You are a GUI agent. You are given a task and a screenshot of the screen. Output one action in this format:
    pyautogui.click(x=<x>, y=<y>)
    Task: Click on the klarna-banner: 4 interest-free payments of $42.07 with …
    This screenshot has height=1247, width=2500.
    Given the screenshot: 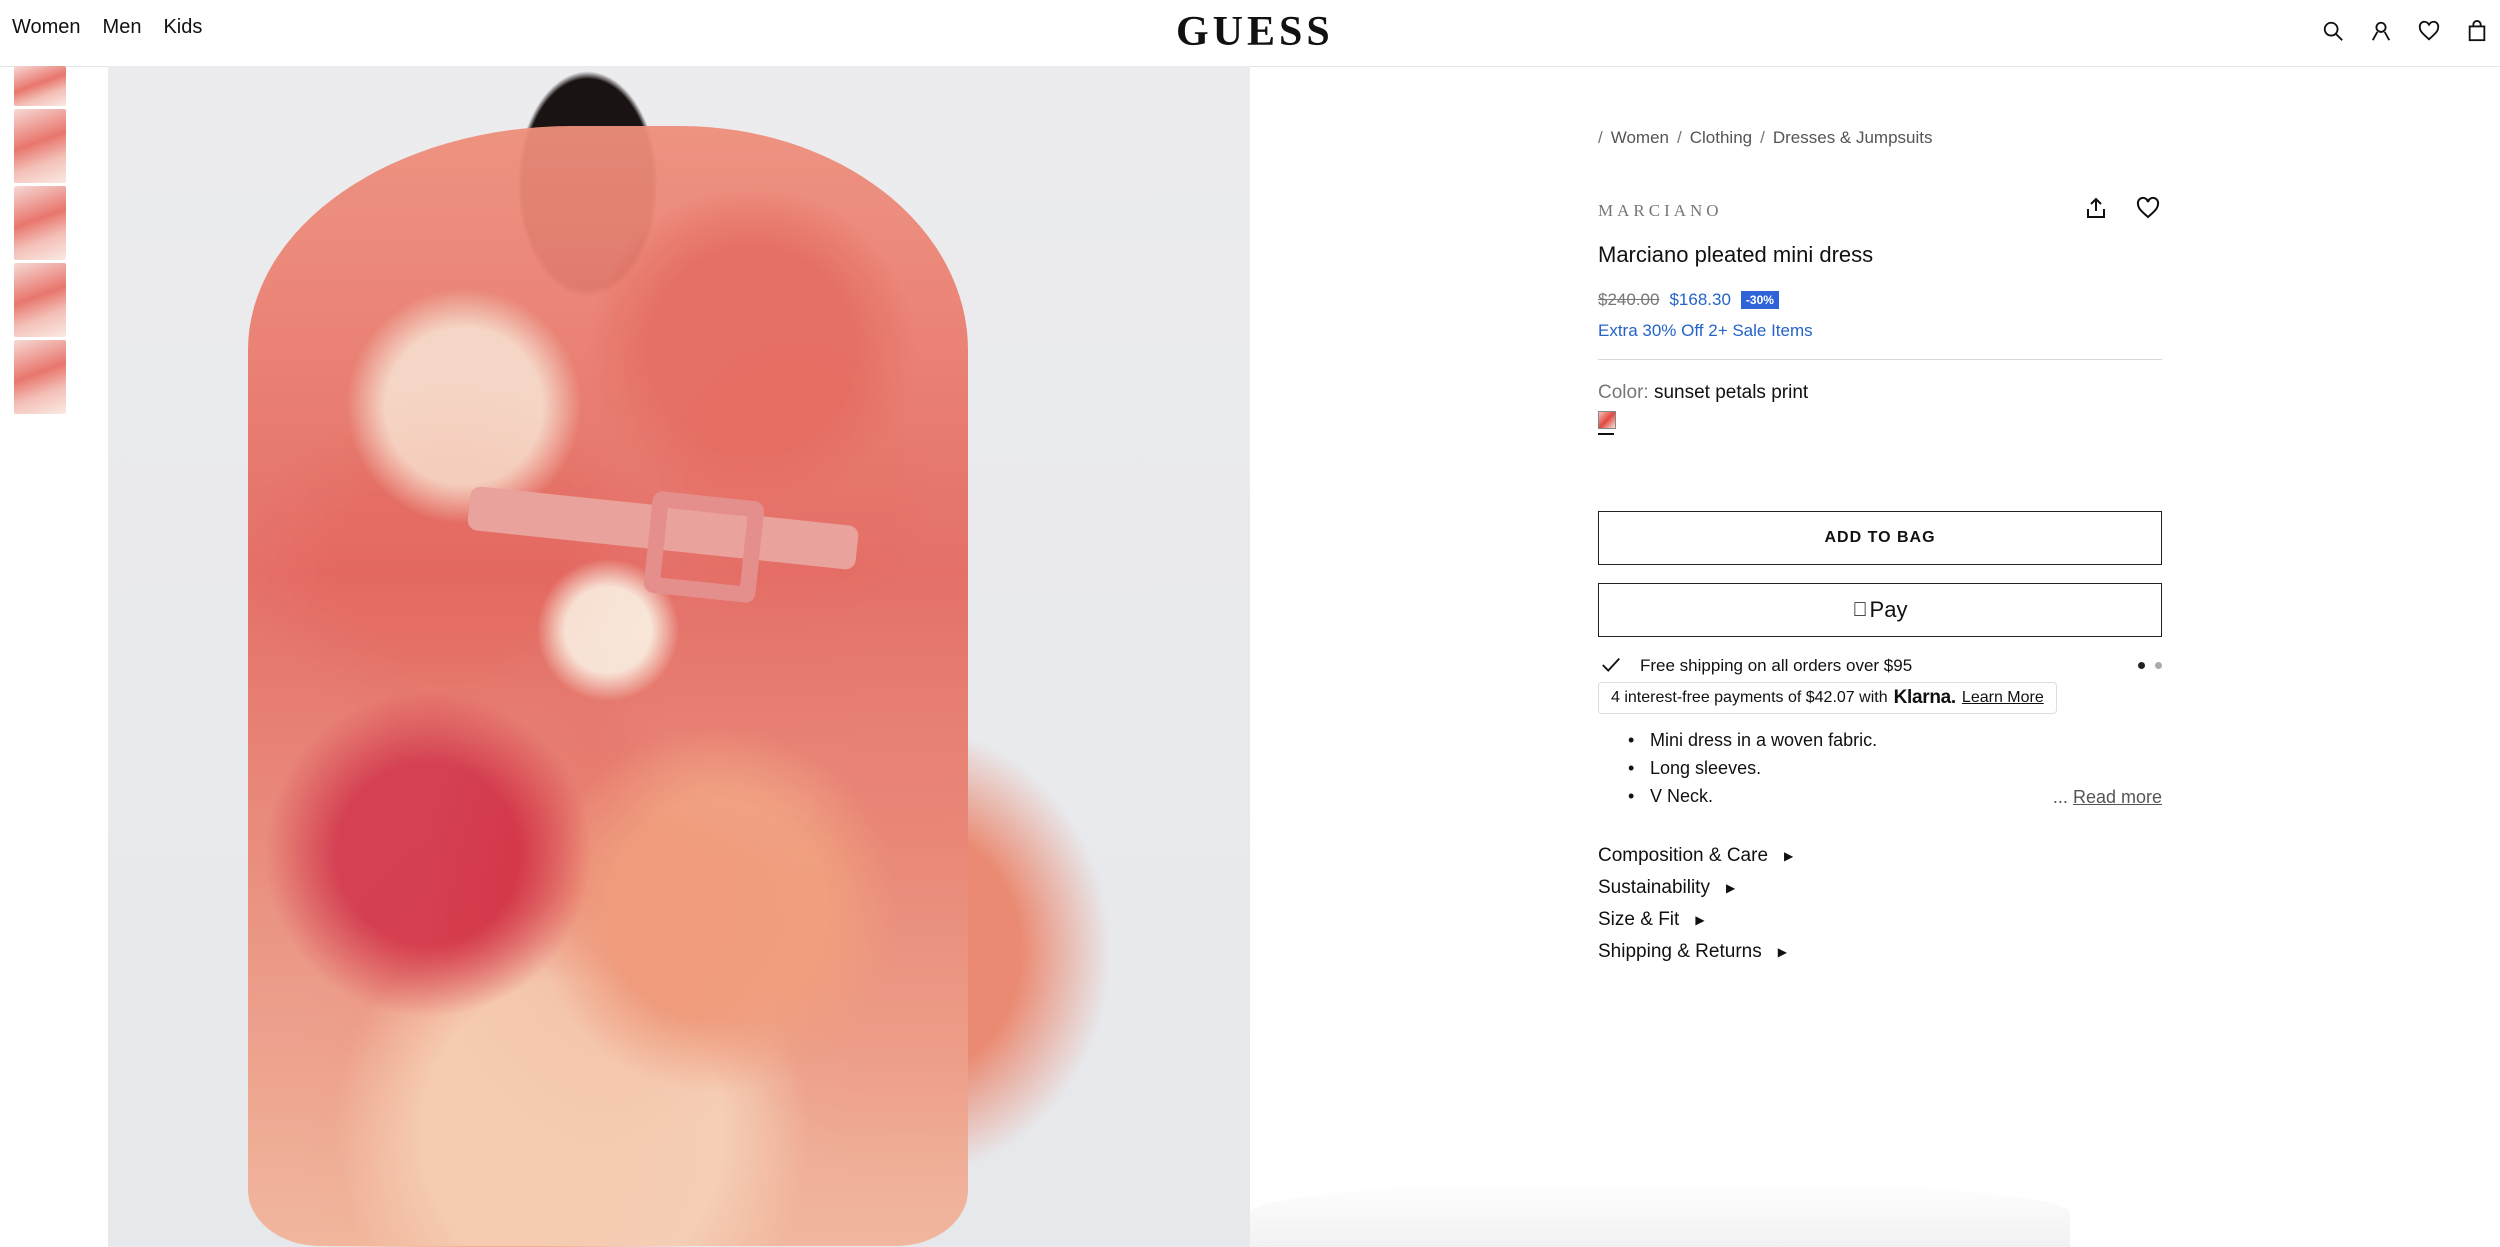 What is the action you would take?
    pyautogui.click(x=1827, y=698)
    